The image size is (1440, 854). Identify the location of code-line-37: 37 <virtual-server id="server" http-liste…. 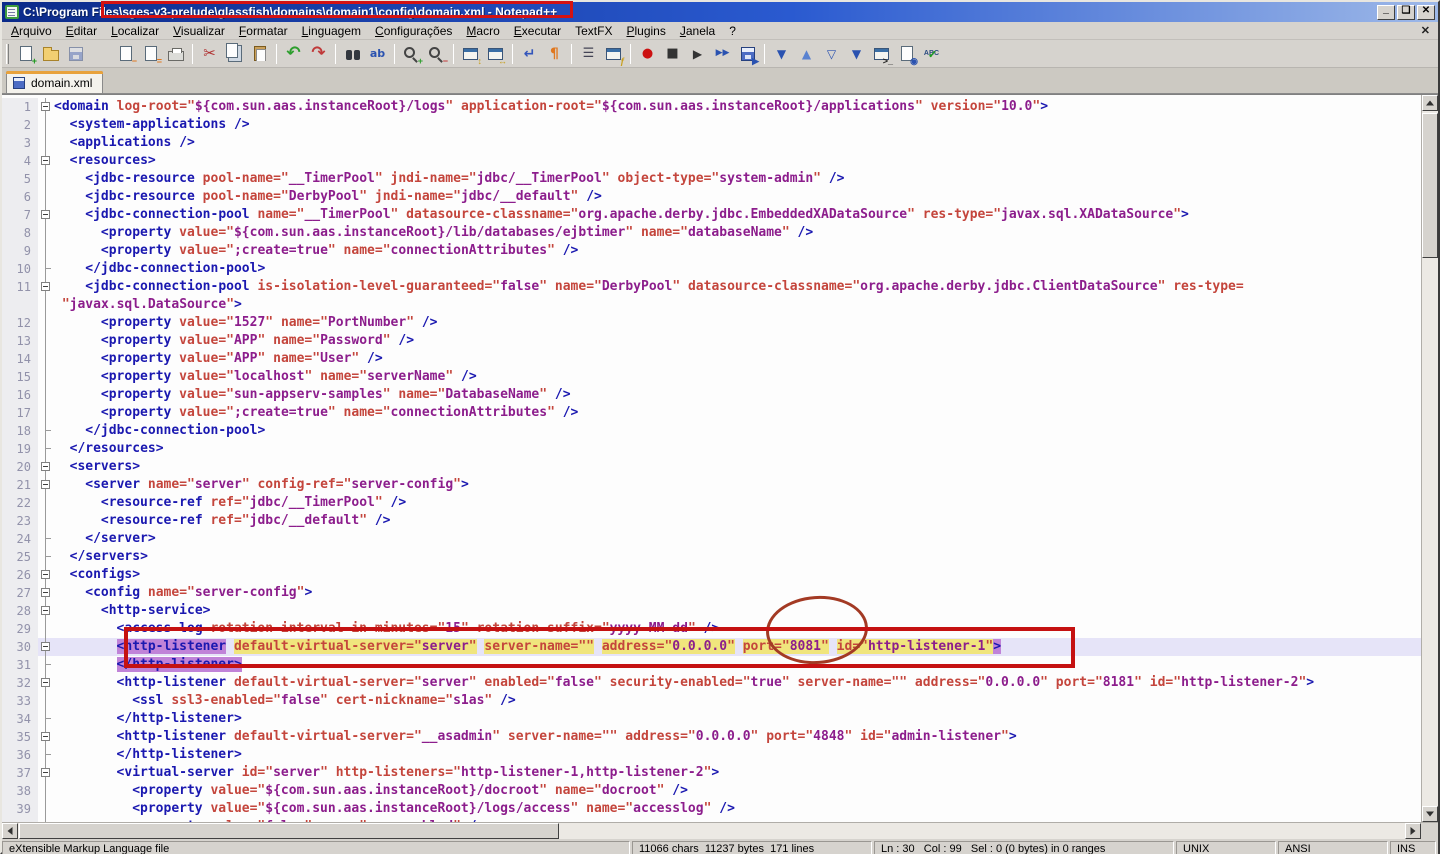
(711, 773).